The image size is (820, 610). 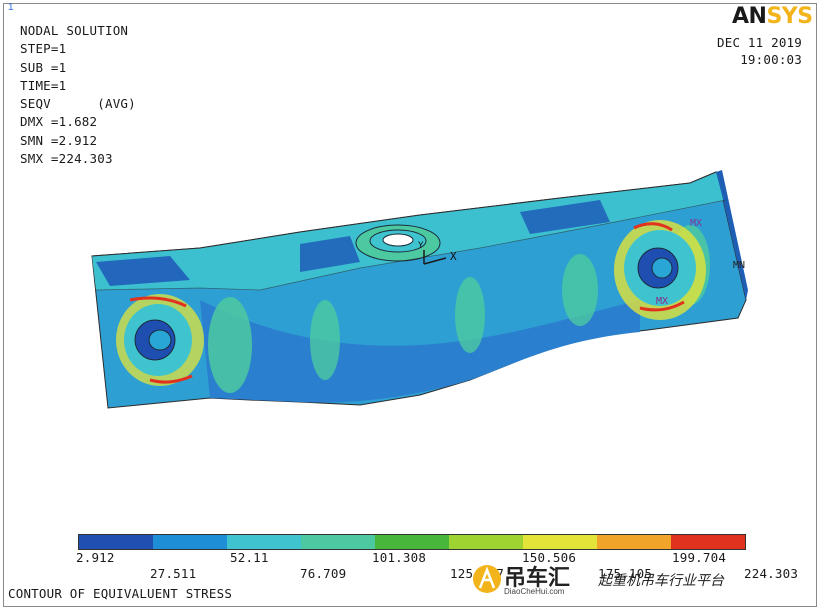 What do you see at coordinates (160, 340) in the screenshot?
I see `left-bore-inner` at bounding box center [160, 340].